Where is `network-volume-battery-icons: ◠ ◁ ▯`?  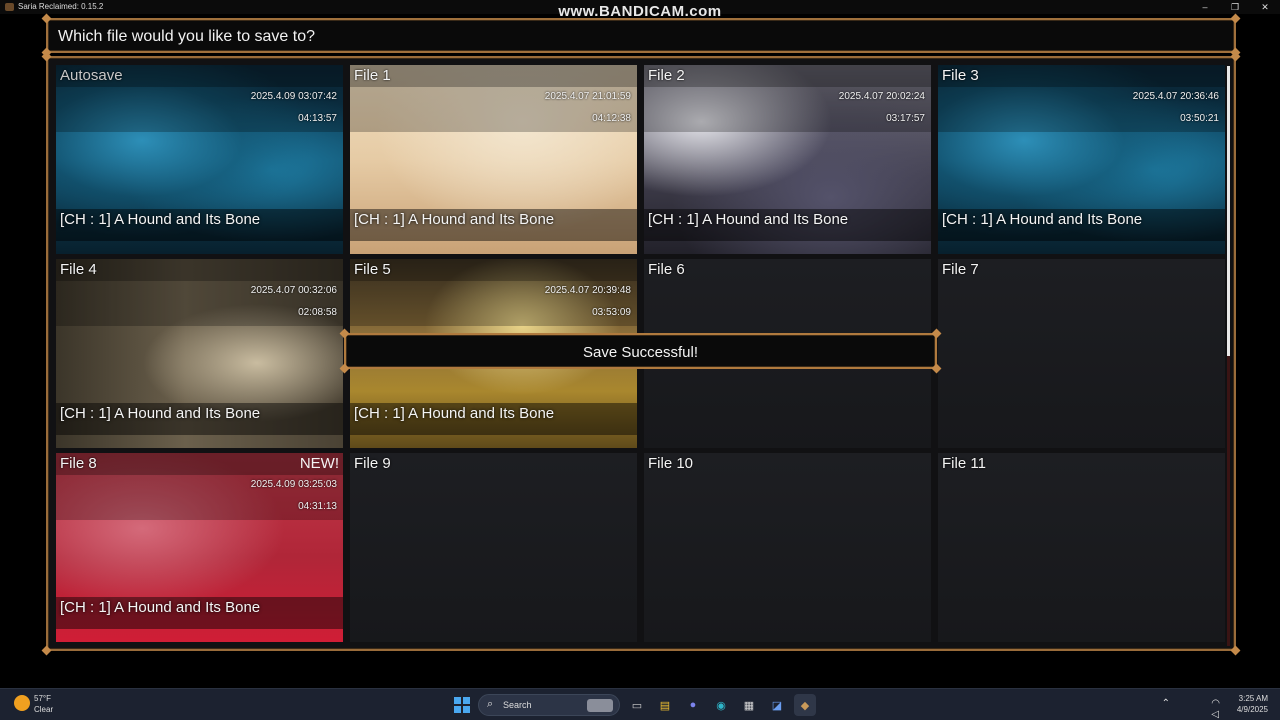 network-volume-battery-icons: ◠ ◁ ▯ is located at coordinates (1217, 709).